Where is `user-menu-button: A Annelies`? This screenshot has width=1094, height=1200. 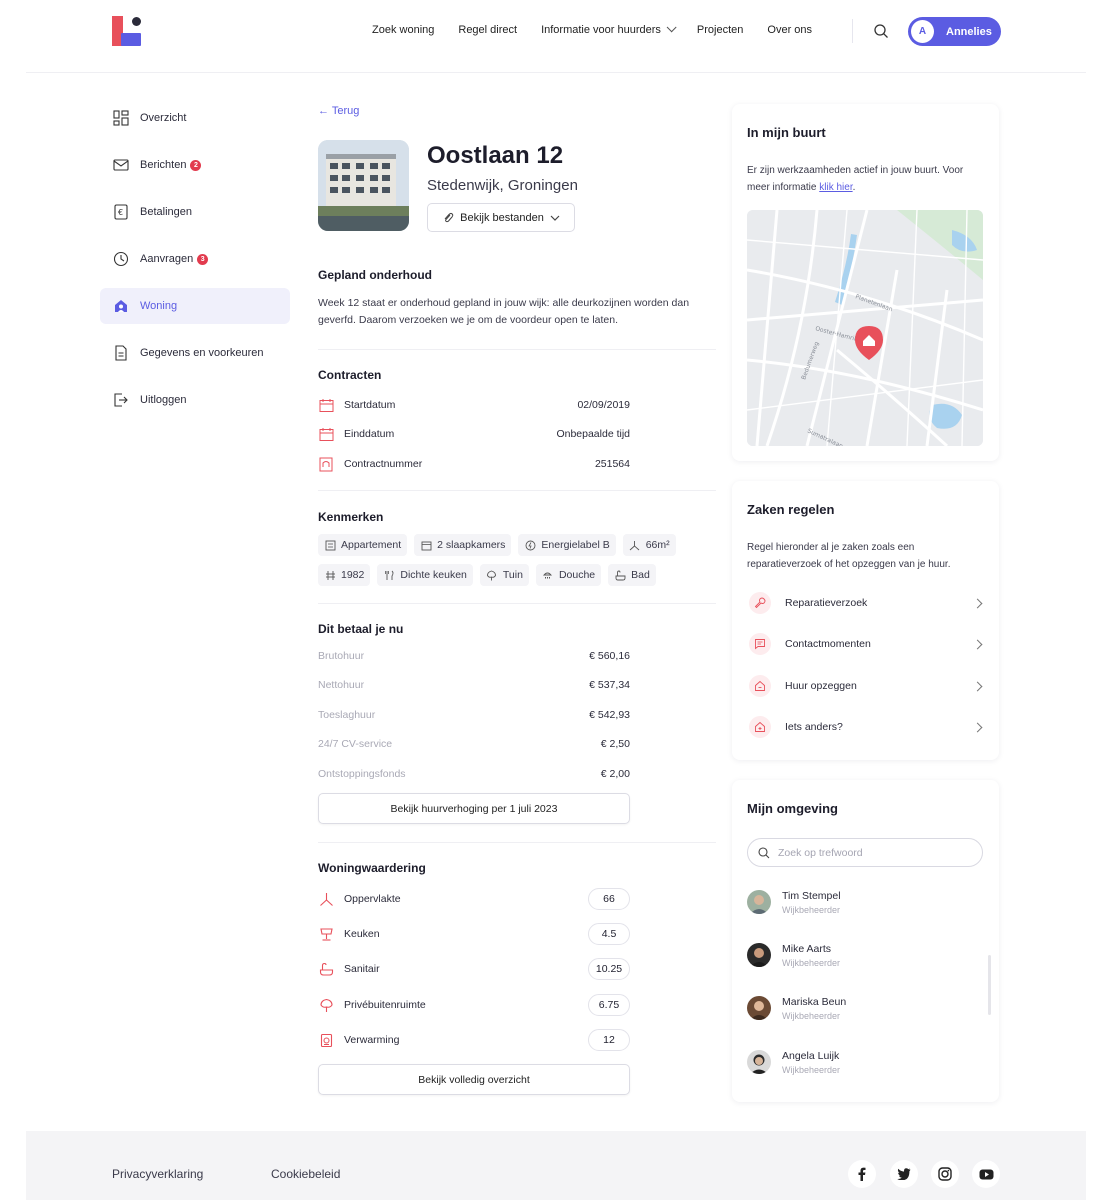 user-menu-button: A Annelies is located at coordinates (954, 31).